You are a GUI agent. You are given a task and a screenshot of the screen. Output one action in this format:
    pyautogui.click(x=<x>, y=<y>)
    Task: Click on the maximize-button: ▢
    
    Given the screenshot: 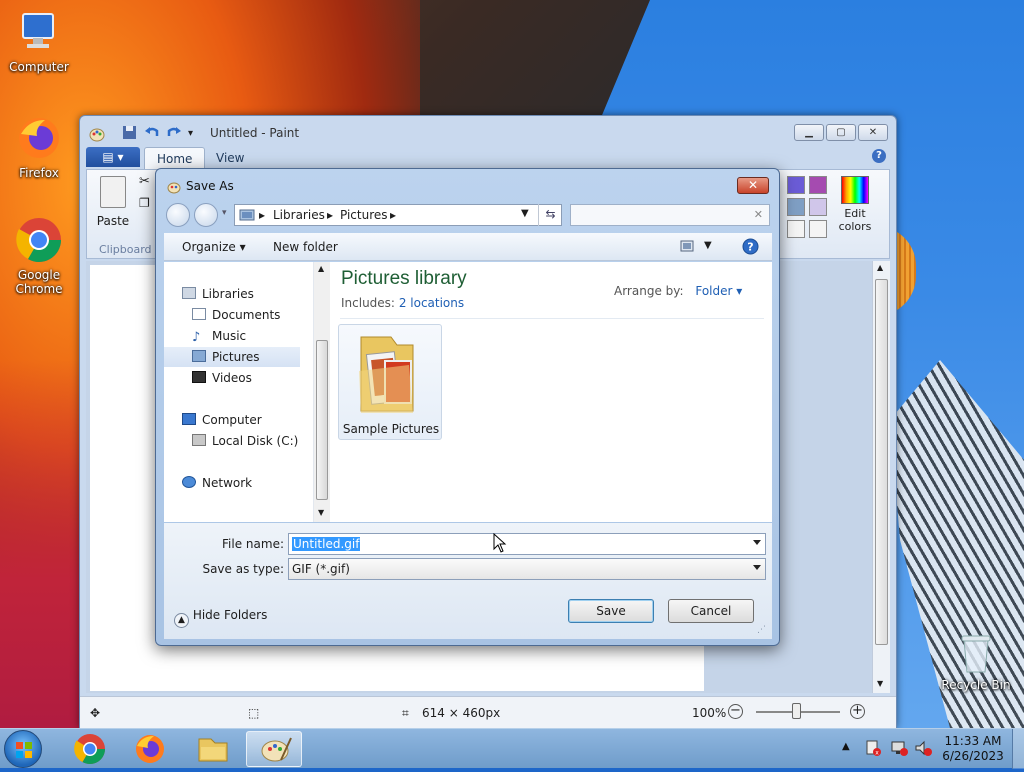 What is the action you would take?
    pyautogui.click(x=841, y=132)
    